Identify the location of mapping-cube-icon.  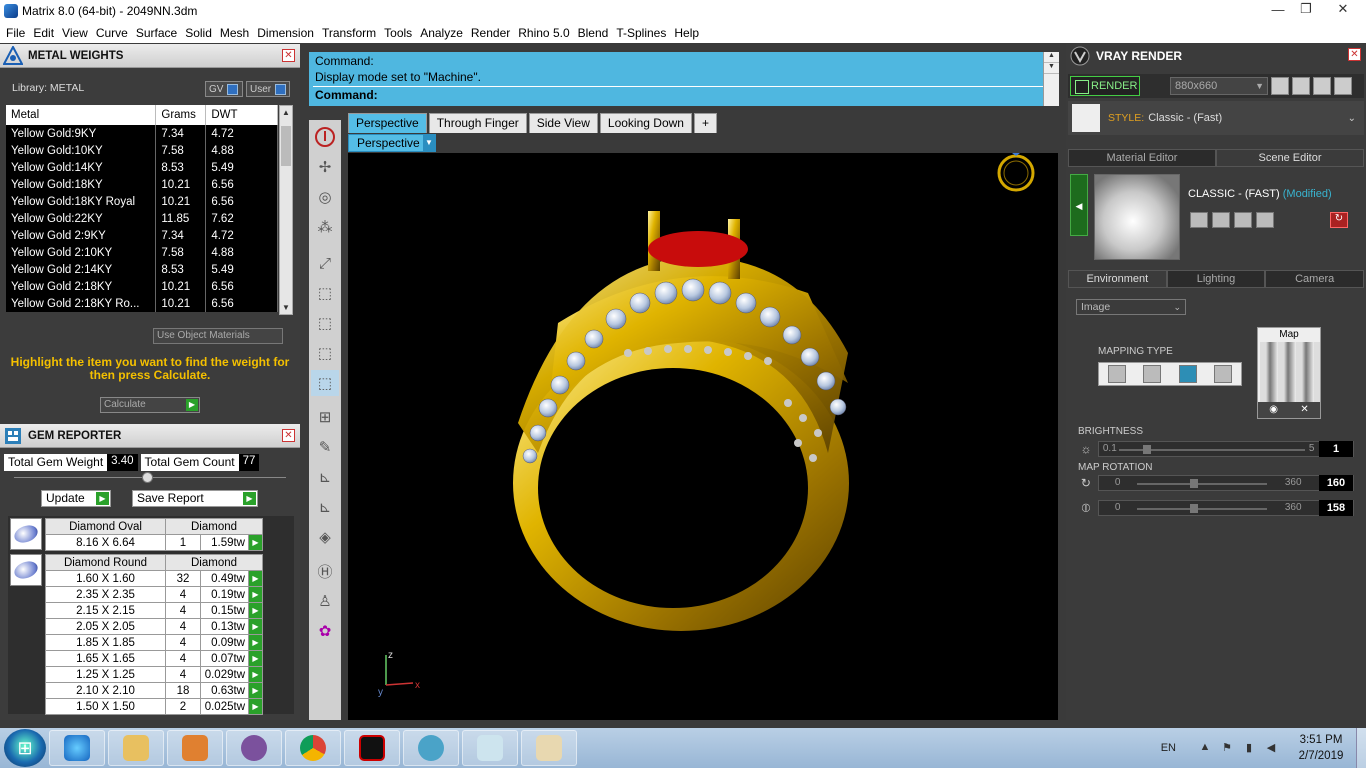
(1152, 374).